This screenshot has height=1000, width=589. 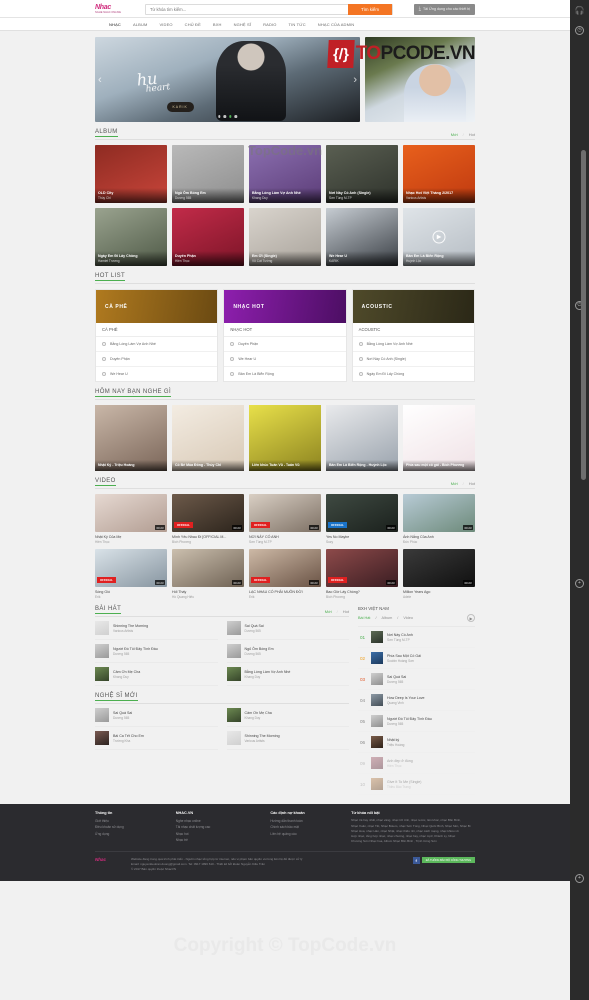 What do you see at coordinates (304, 834) in the screenshot?
I see `footer-link: Liên hệ quảng cáo` at bounding box center [304, 834].